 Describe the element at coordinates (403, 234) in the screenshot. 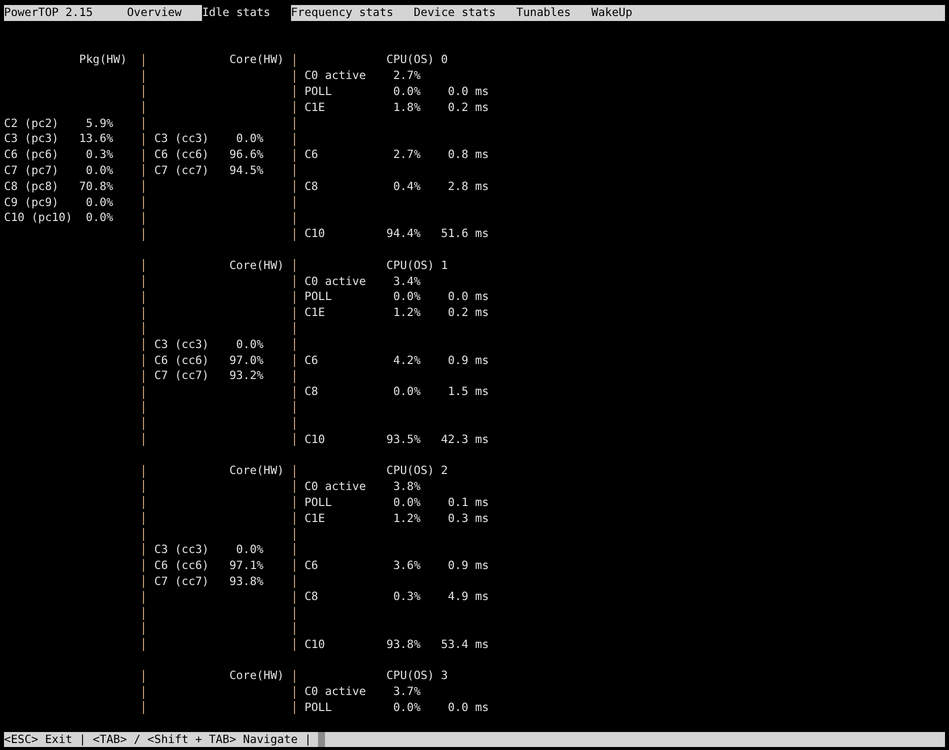

I see `cpu-state-percent: 94.4%` at that location.